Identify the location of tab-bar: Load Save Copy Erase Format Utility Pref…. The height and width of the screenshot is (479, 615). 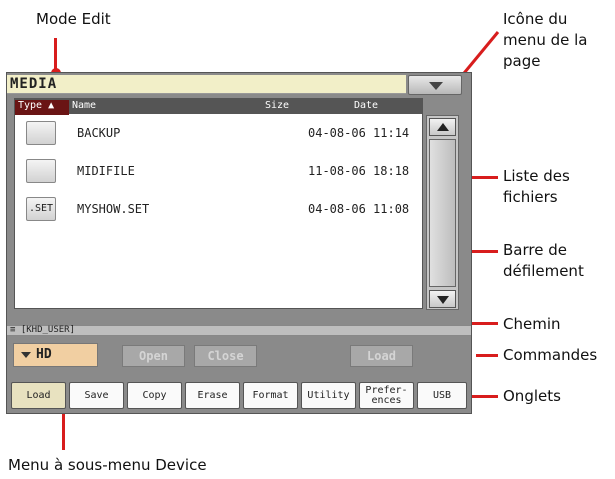
(239, 396).